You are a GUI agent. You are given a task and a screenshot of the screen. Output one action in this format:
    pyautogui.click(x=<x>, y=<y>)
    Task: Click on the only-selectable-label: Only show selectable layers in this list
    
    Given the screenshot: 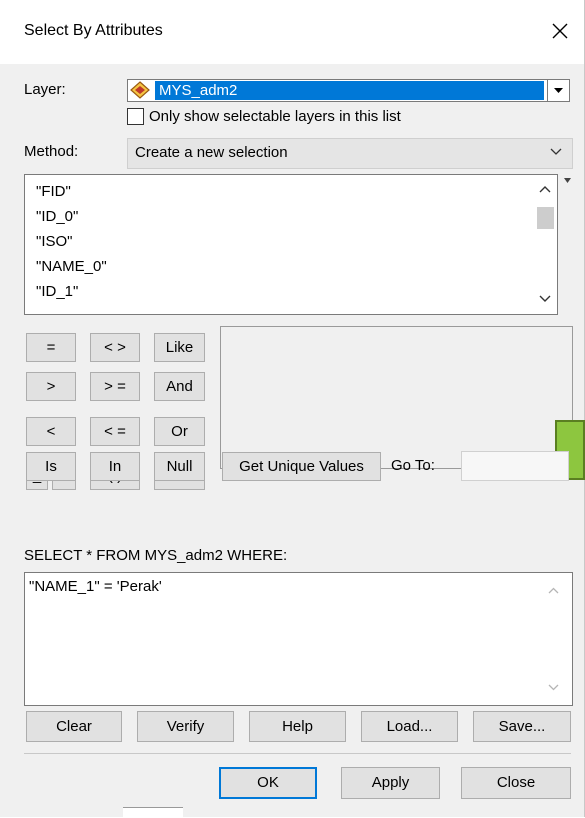 What is the action you would take?
    pyautogui.click(x=275, y=116)
    